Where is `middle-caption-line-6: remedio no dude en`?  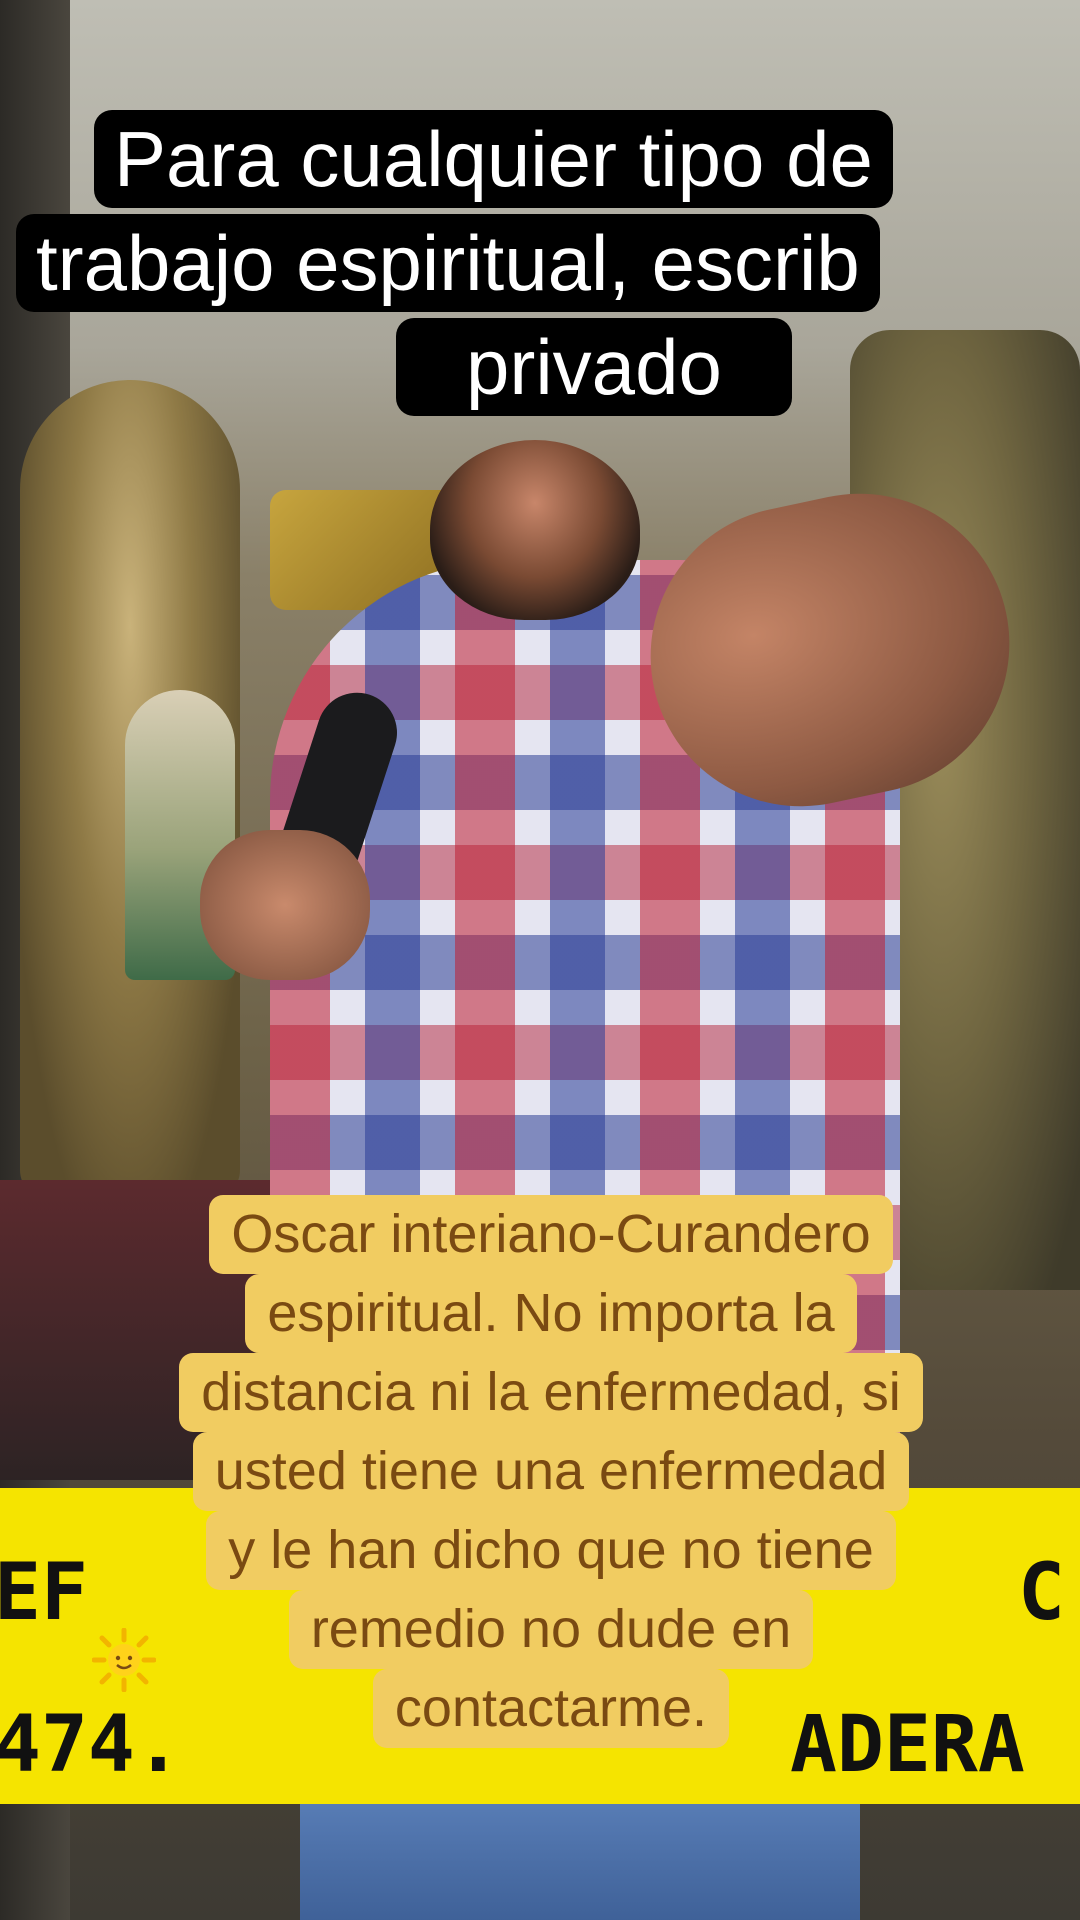
middle-caption-line-6: remedio no dude en is located at coordinates (551, 1629).